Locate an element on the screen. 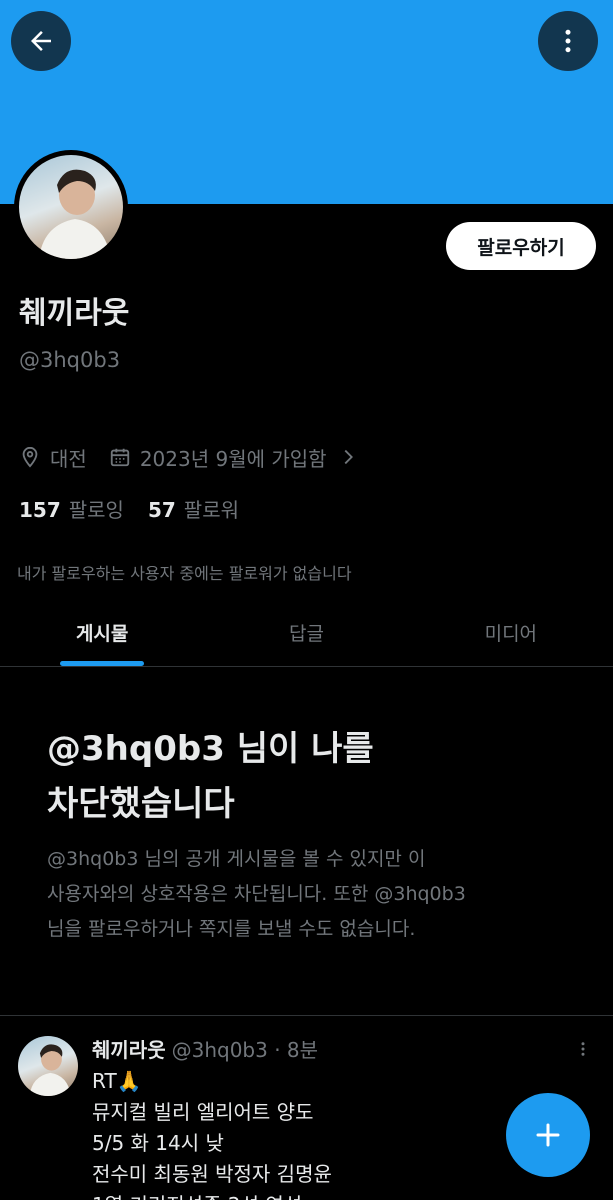 This screenshot has width=613, height=1200. arrow-left-icon is located at coordinates (41, 41).